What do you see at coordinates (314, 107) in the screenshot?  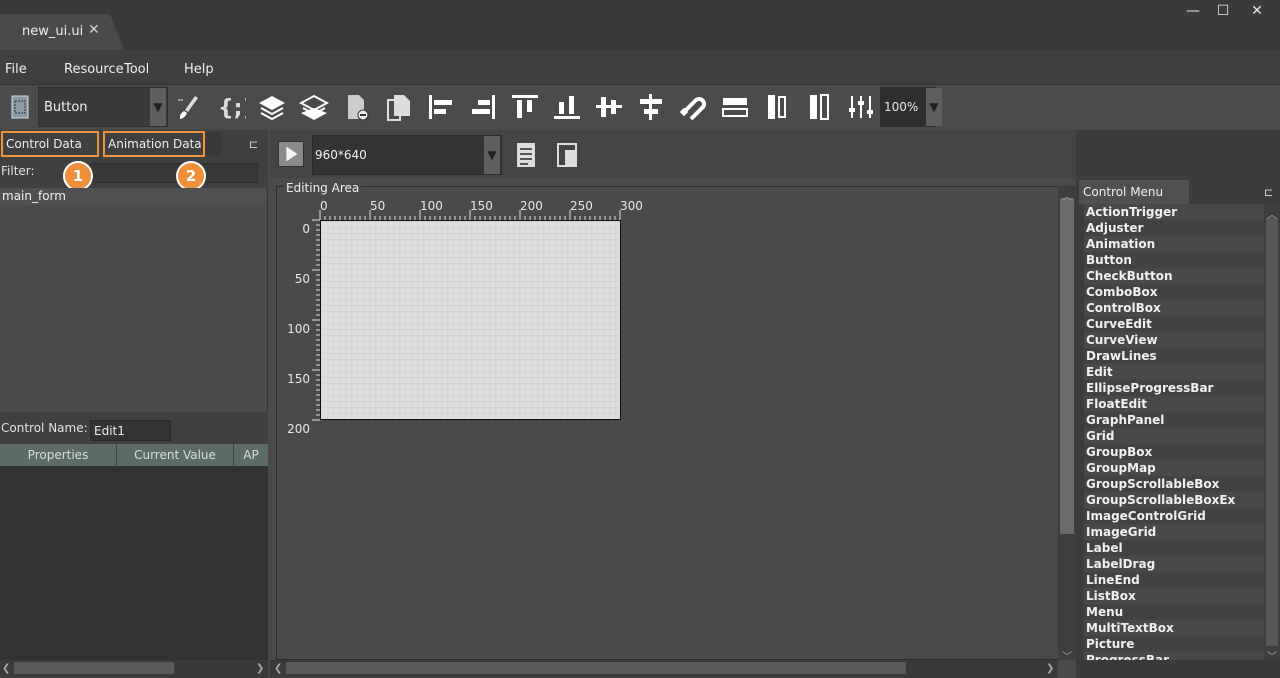 I see `layer-down-icon` at bounding box center [314, 107].